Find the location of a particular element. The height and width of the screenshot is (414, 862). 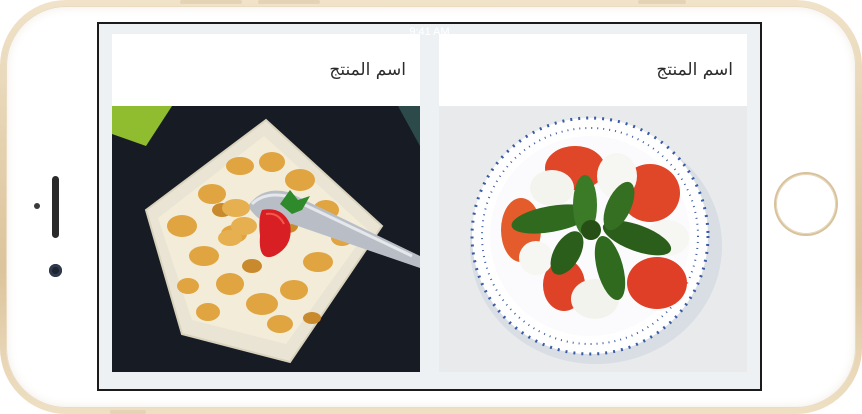

home-button is located at coordinates (806, 204).